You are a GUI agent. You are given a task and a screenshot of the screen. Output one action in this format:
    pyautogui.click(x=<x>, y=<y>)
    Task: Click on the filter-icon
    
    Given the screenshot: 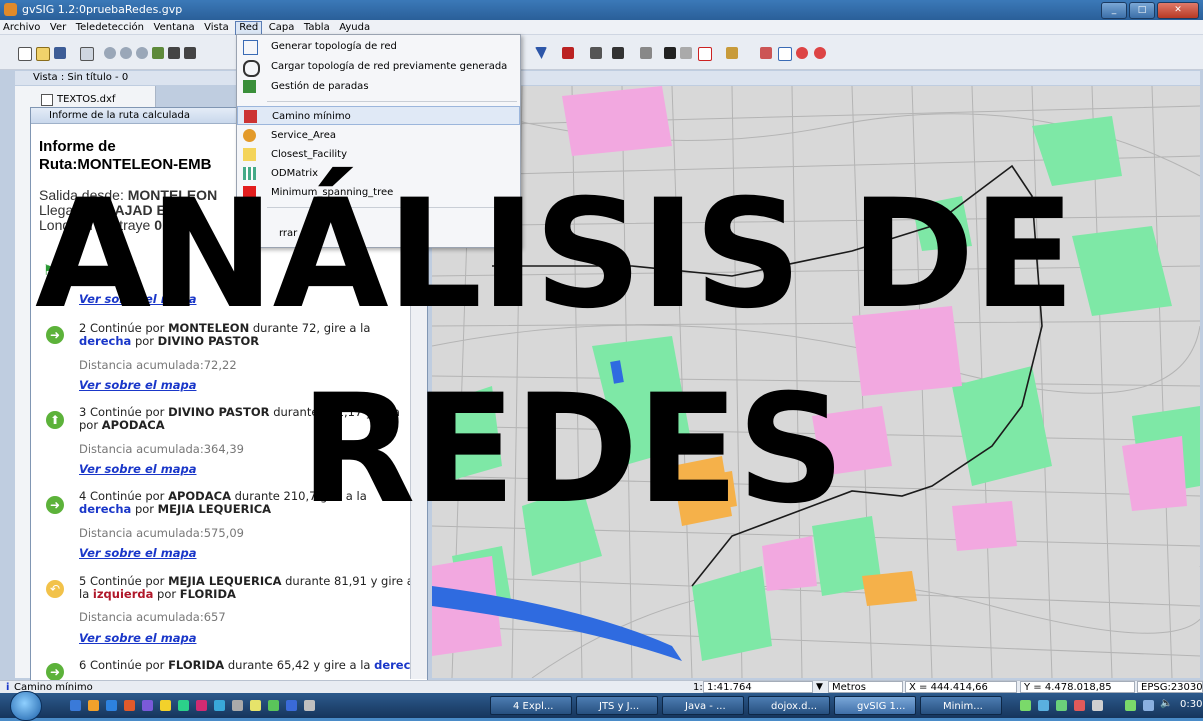 What is the action you would take?
    pyautogui.click(x=541, y=53)
    